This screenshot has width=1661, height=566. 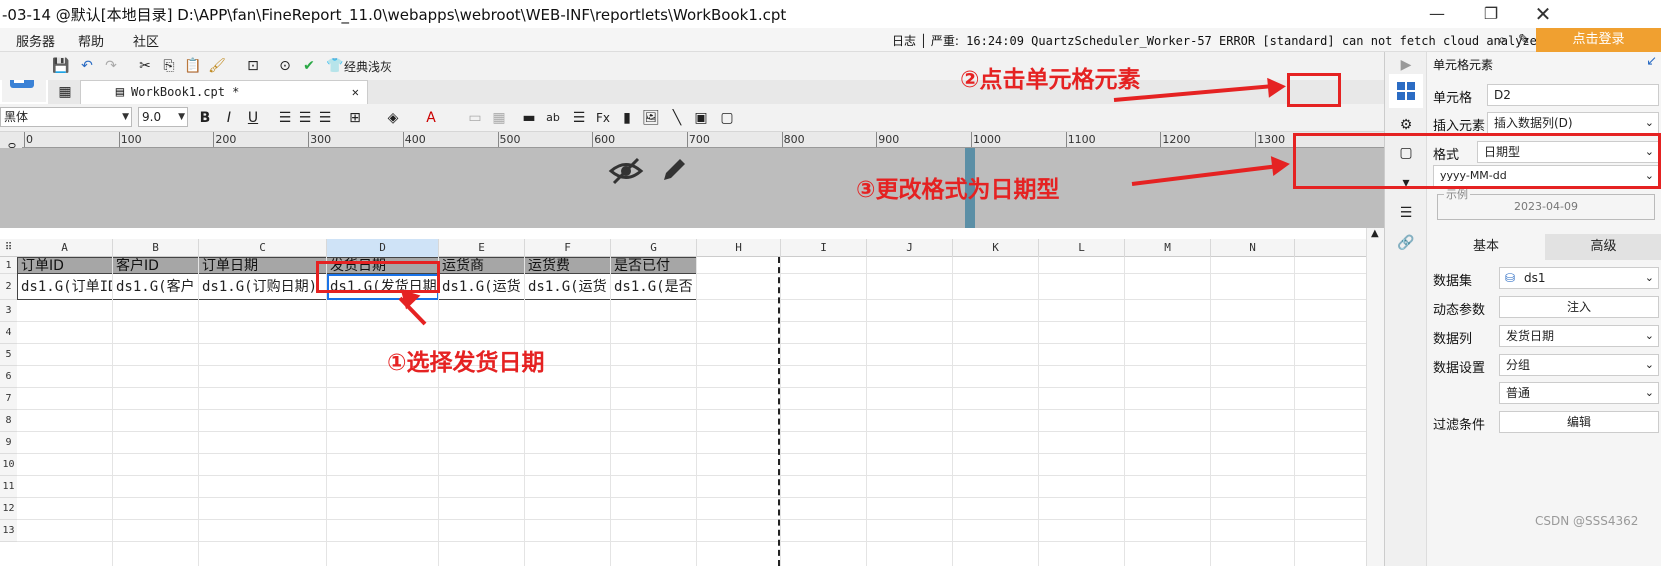 What do you see at coordinates (1502, 40) in the screenshot?
I see `search-icon: ⌕` at bounding box center [1502, 40].